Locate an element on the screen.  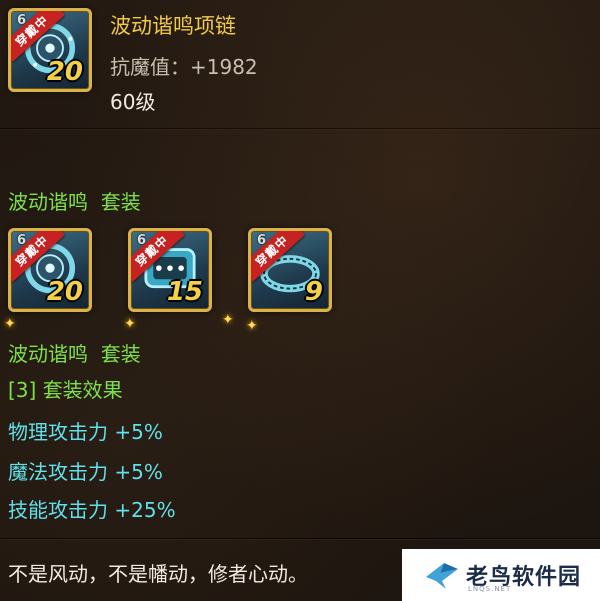
set-effect-line: 技能攻击力 +25% is located at coordinates (92, 510).